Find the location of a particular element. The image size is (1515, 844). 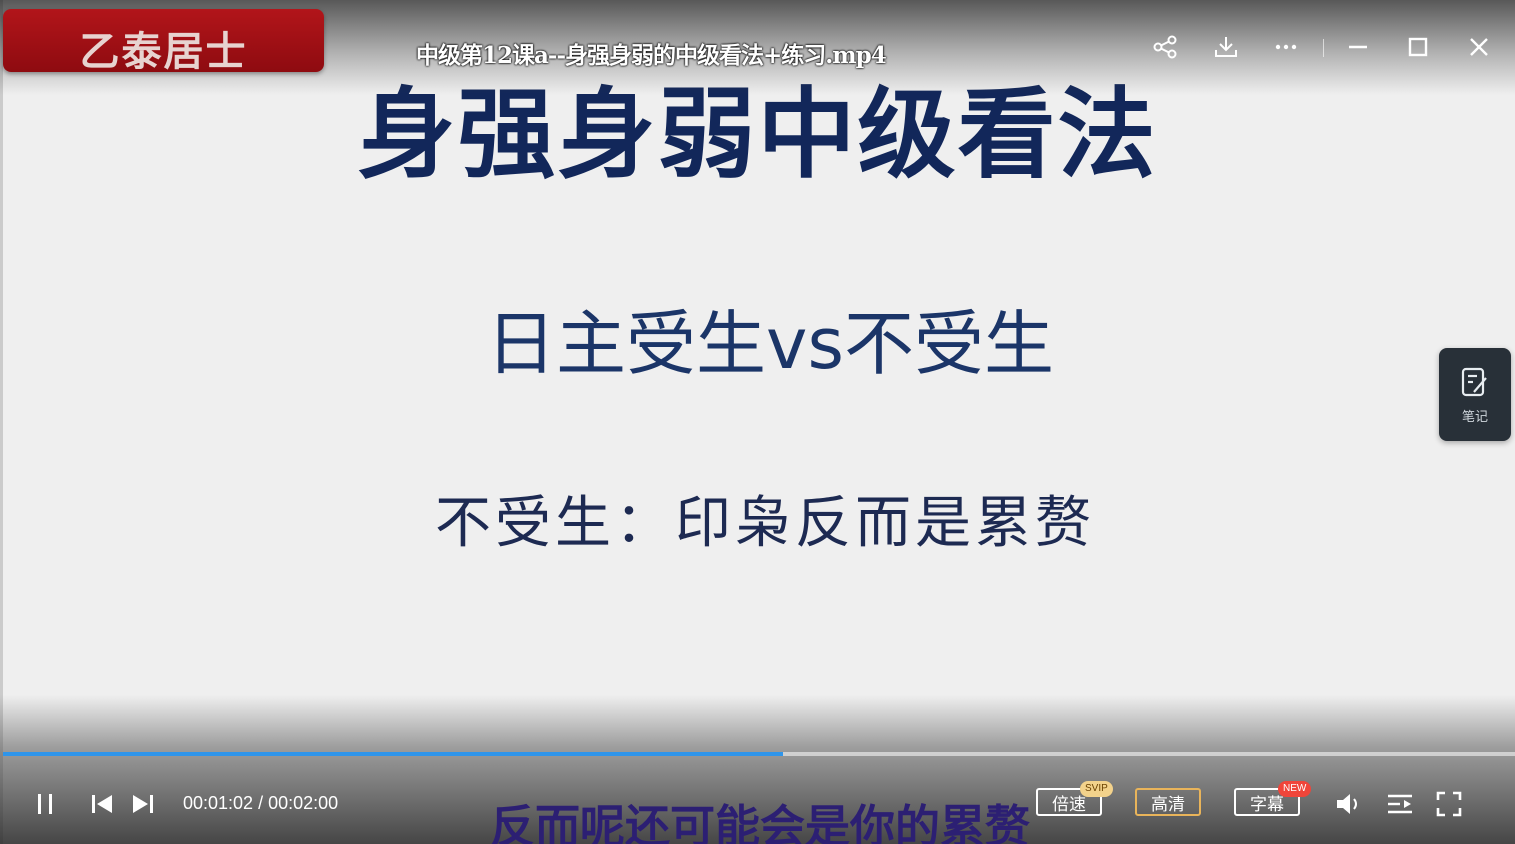

fullscreen-icon is located at coordinates (1449, 804).